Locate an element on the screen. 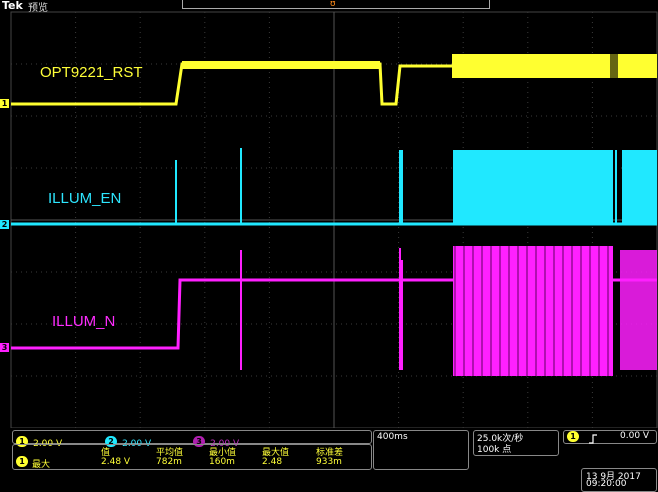 This screenshot has height=492, width=658. ch2-label: ILLUM_EN is located at coordinates (85, 198).